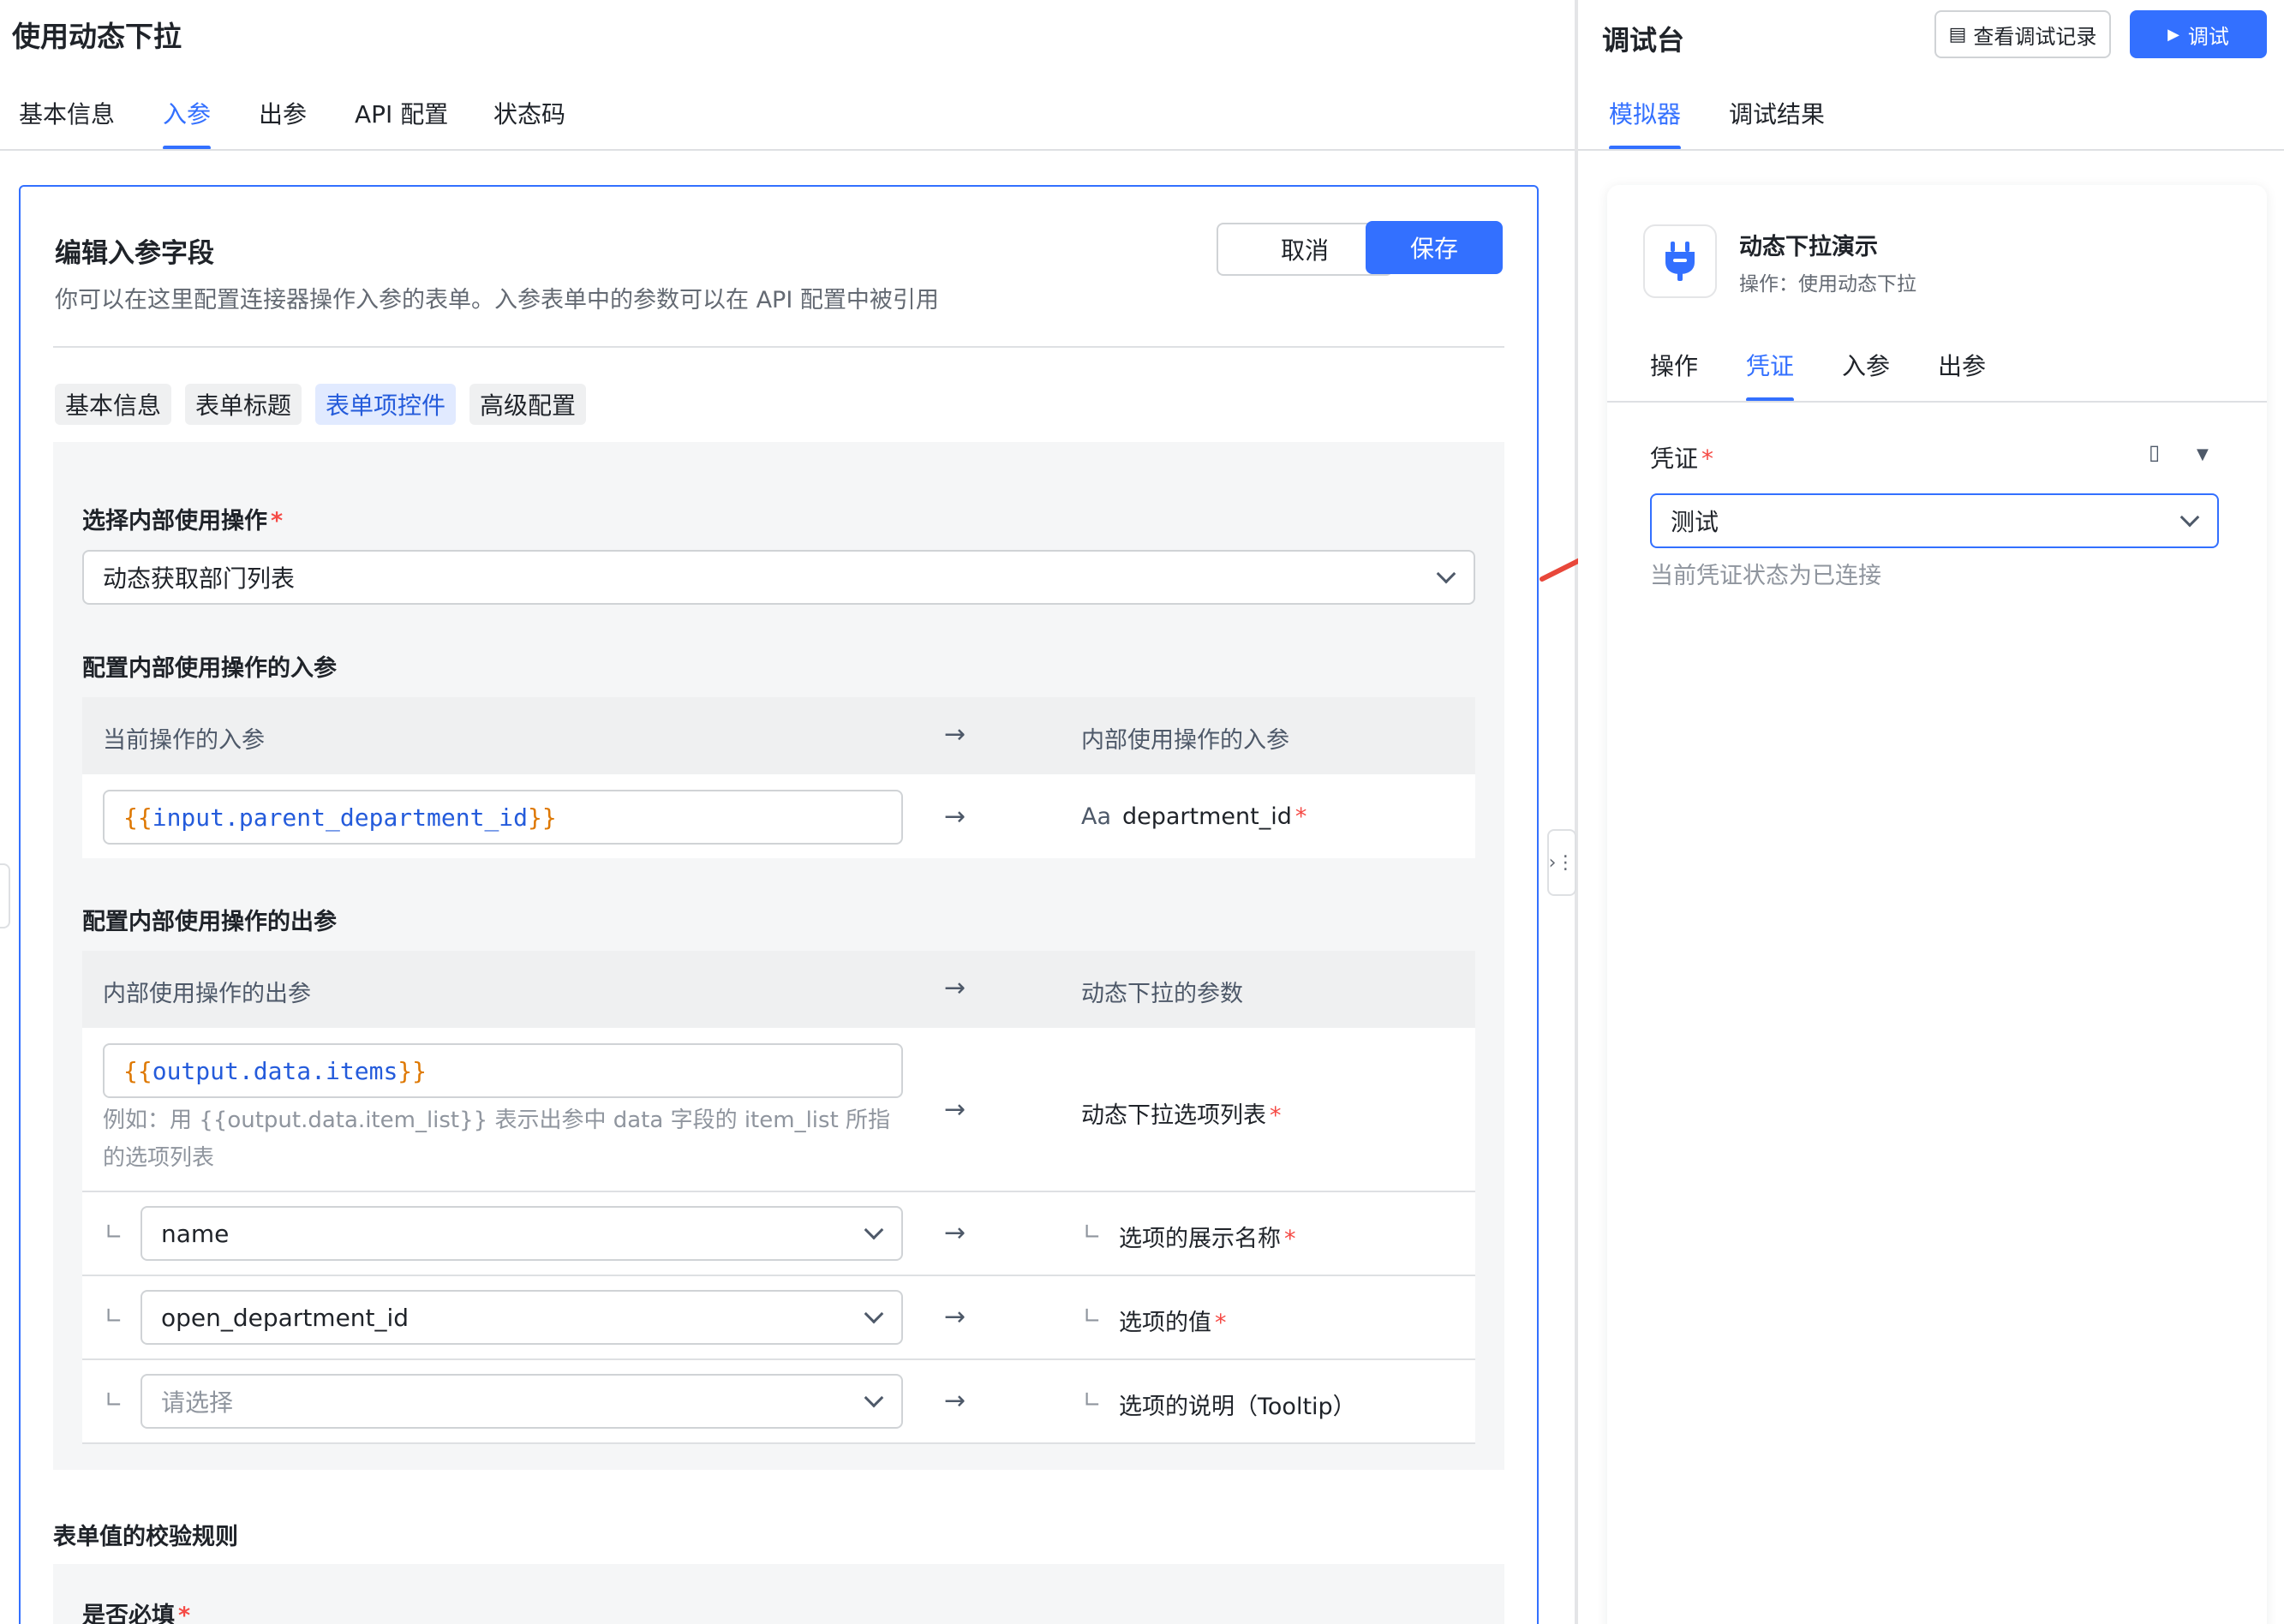  I want to click on option-display-name-label: 选项的展示名称 *, so click(1207, 1239).